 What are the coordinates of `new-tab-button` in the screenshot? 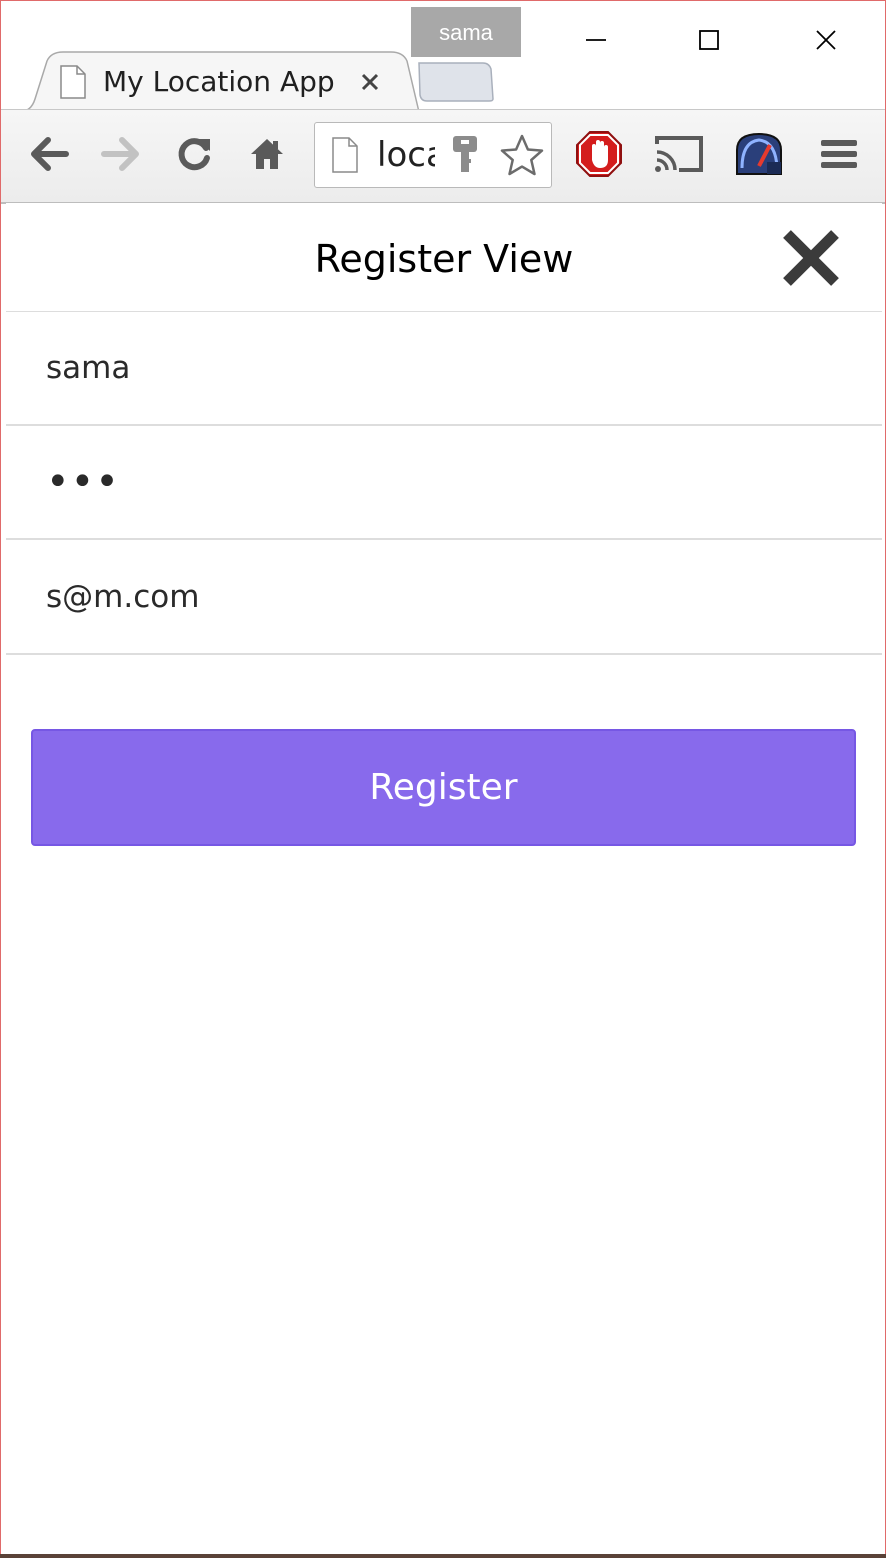 It's located at (454, 82).